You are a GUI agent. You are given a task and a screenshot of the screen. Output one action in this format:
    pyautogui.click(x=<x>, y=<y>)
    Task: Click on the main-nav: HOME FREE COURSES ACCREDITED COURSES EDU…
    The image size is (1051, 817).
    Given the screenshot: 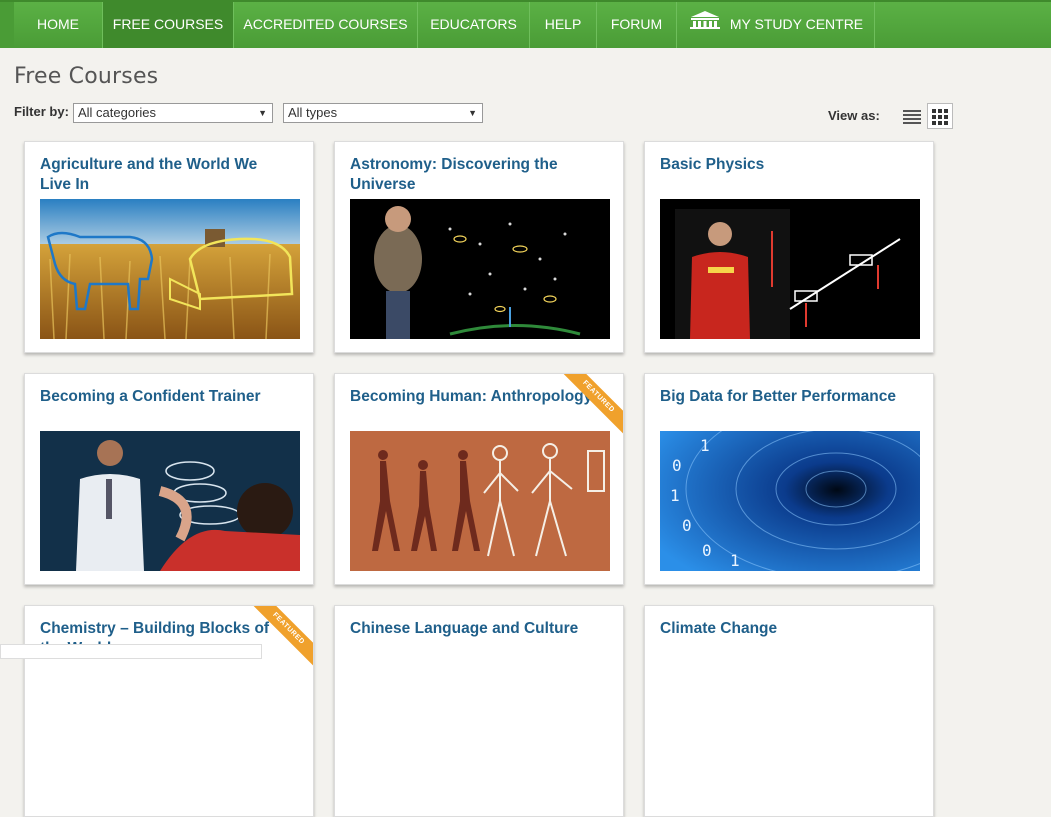 What is the action you would take?
    pyautogui.click(x=525, y=24)
    